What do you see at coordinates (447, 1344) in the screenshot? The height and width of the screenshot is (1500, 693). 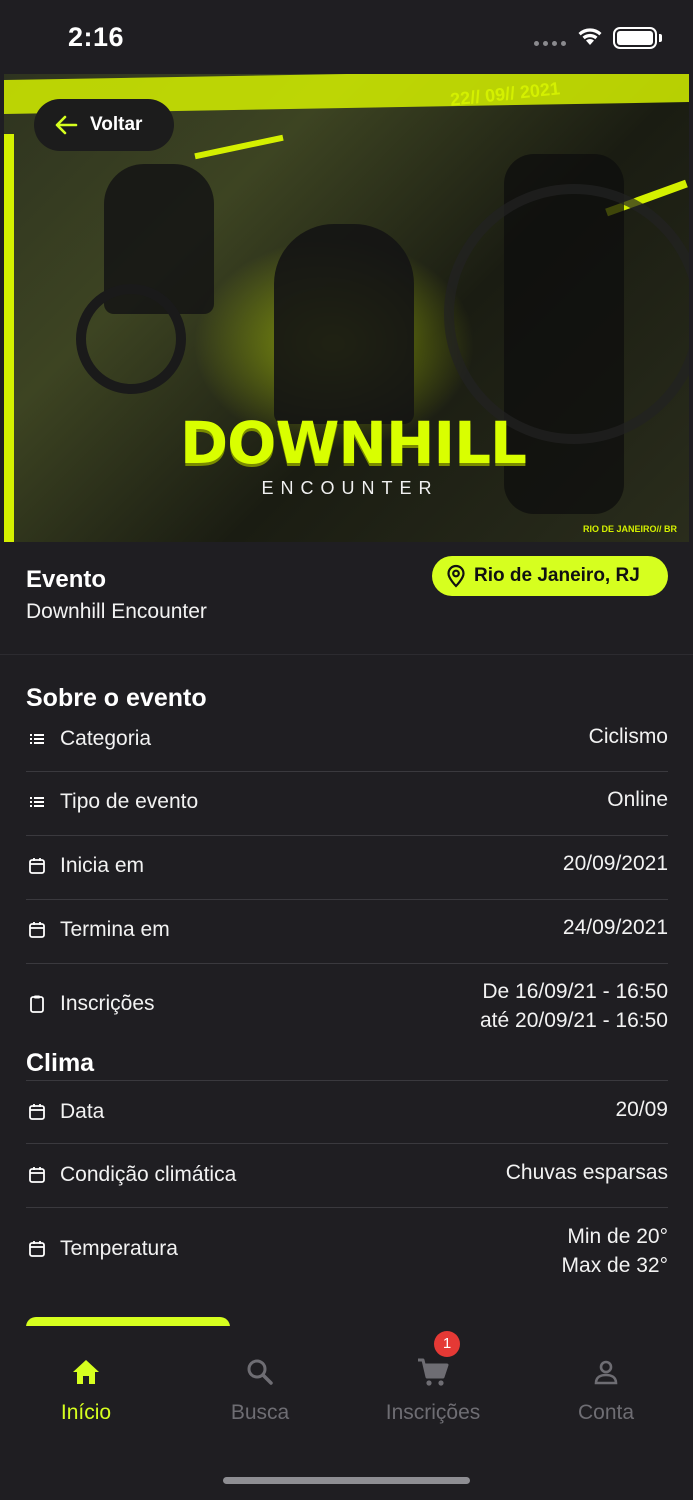 I see `cart-badge: 1` at bounding box center [447, 1344].